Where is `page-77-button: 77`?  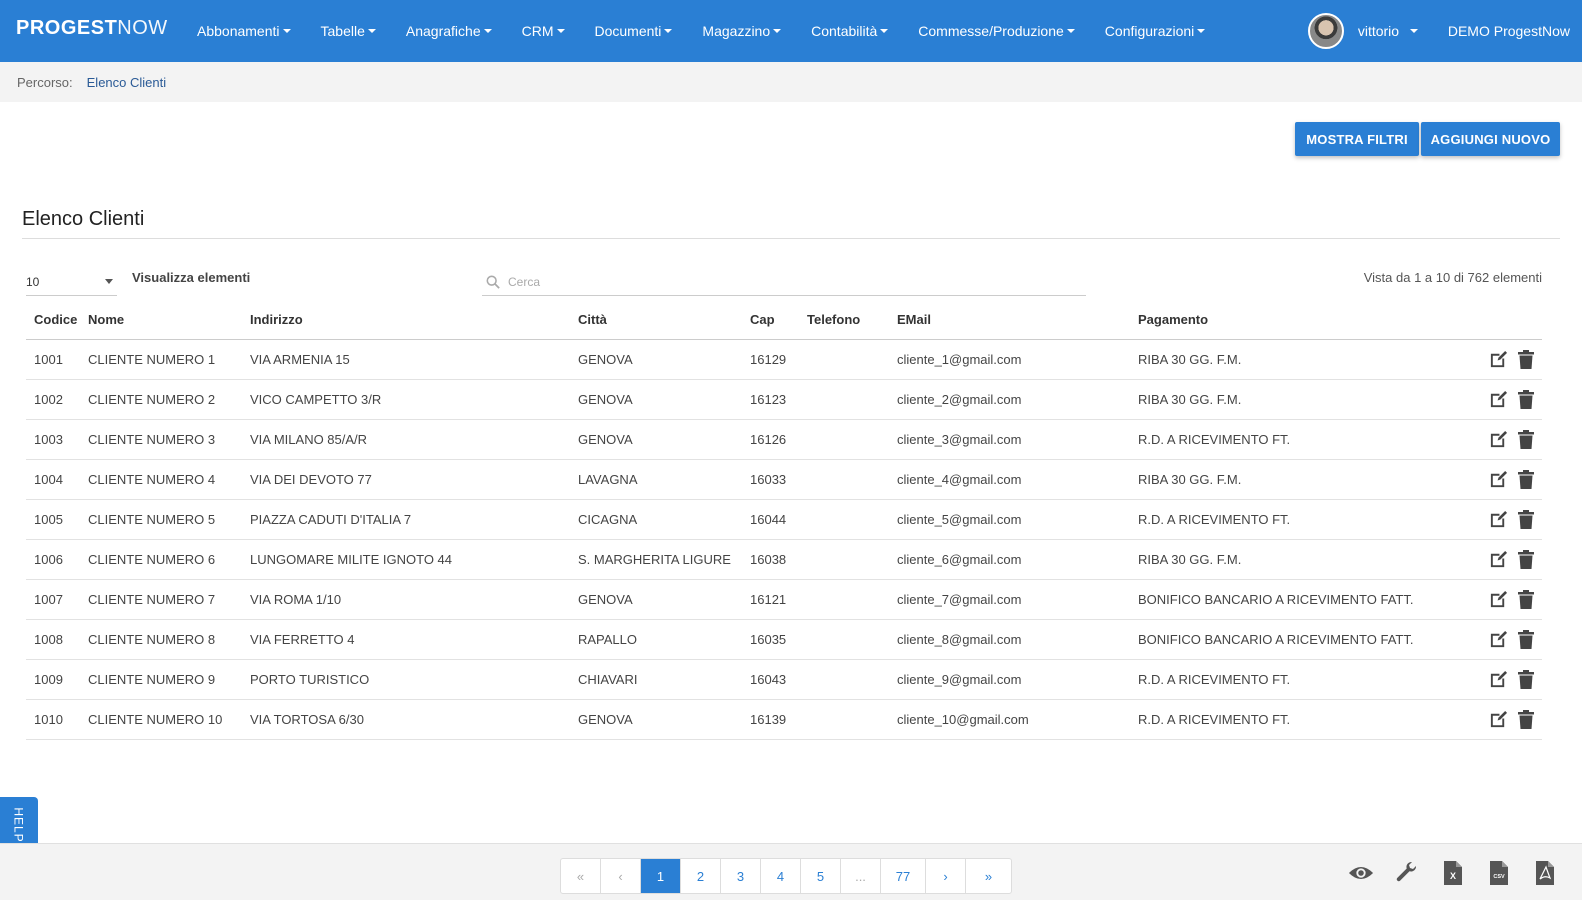 page-77-button: 77 is located at coordinates (903, 876).